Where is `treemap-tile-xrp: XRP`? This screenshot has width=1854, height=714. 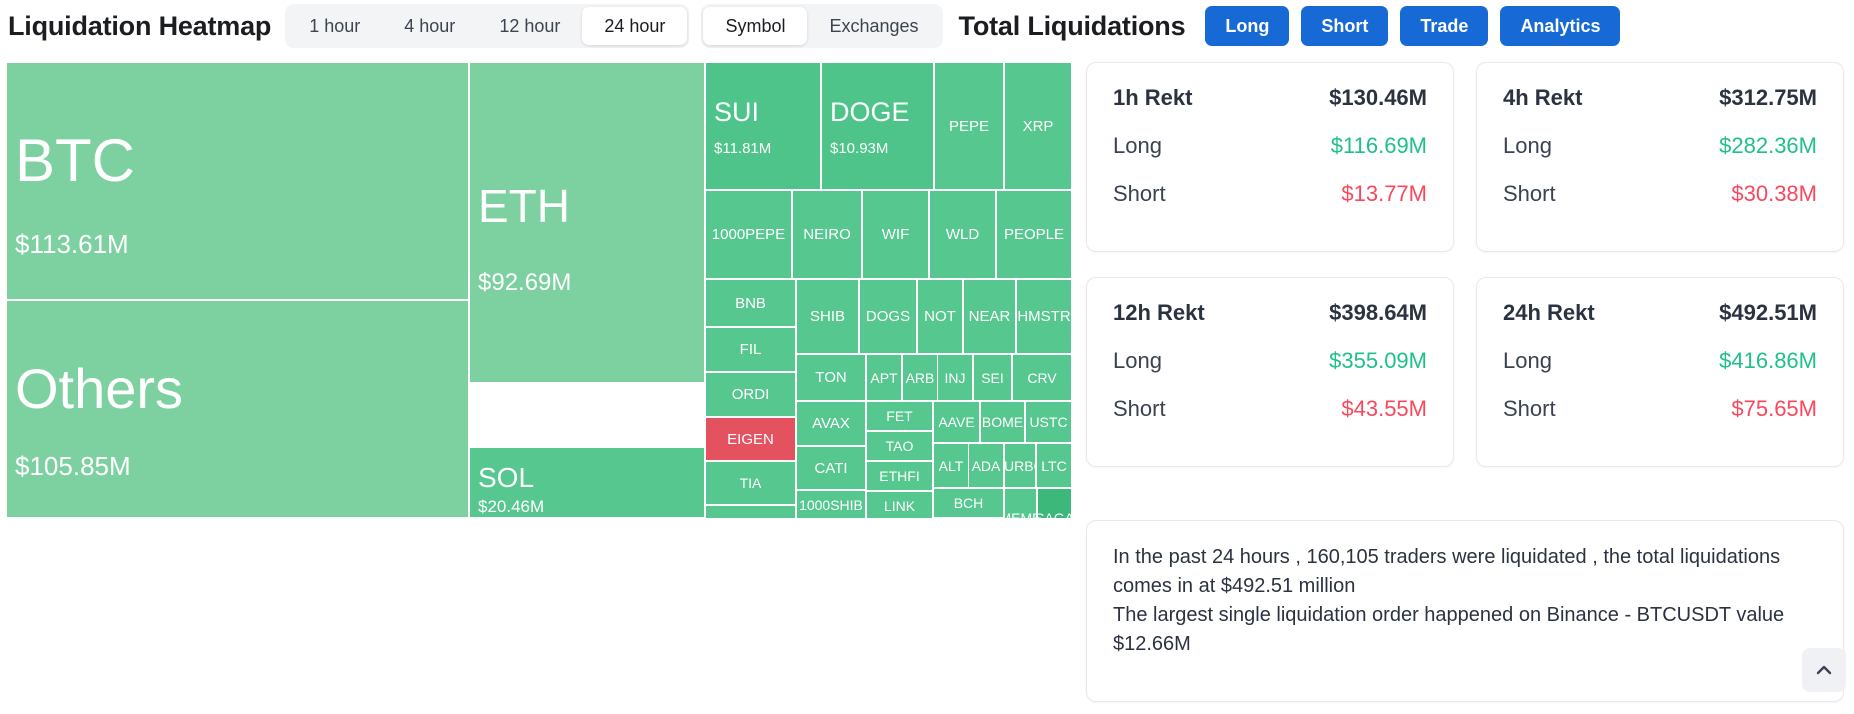
treemap-tile-xrp: XRP is located at coordinates (1038, 126).